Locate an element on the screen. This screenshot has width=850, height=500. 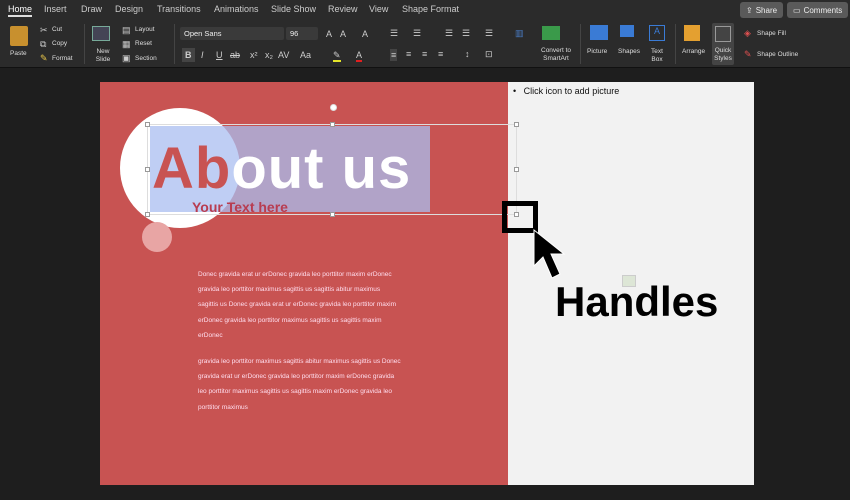
slide-title: About us is located at coordinates (281, 169).